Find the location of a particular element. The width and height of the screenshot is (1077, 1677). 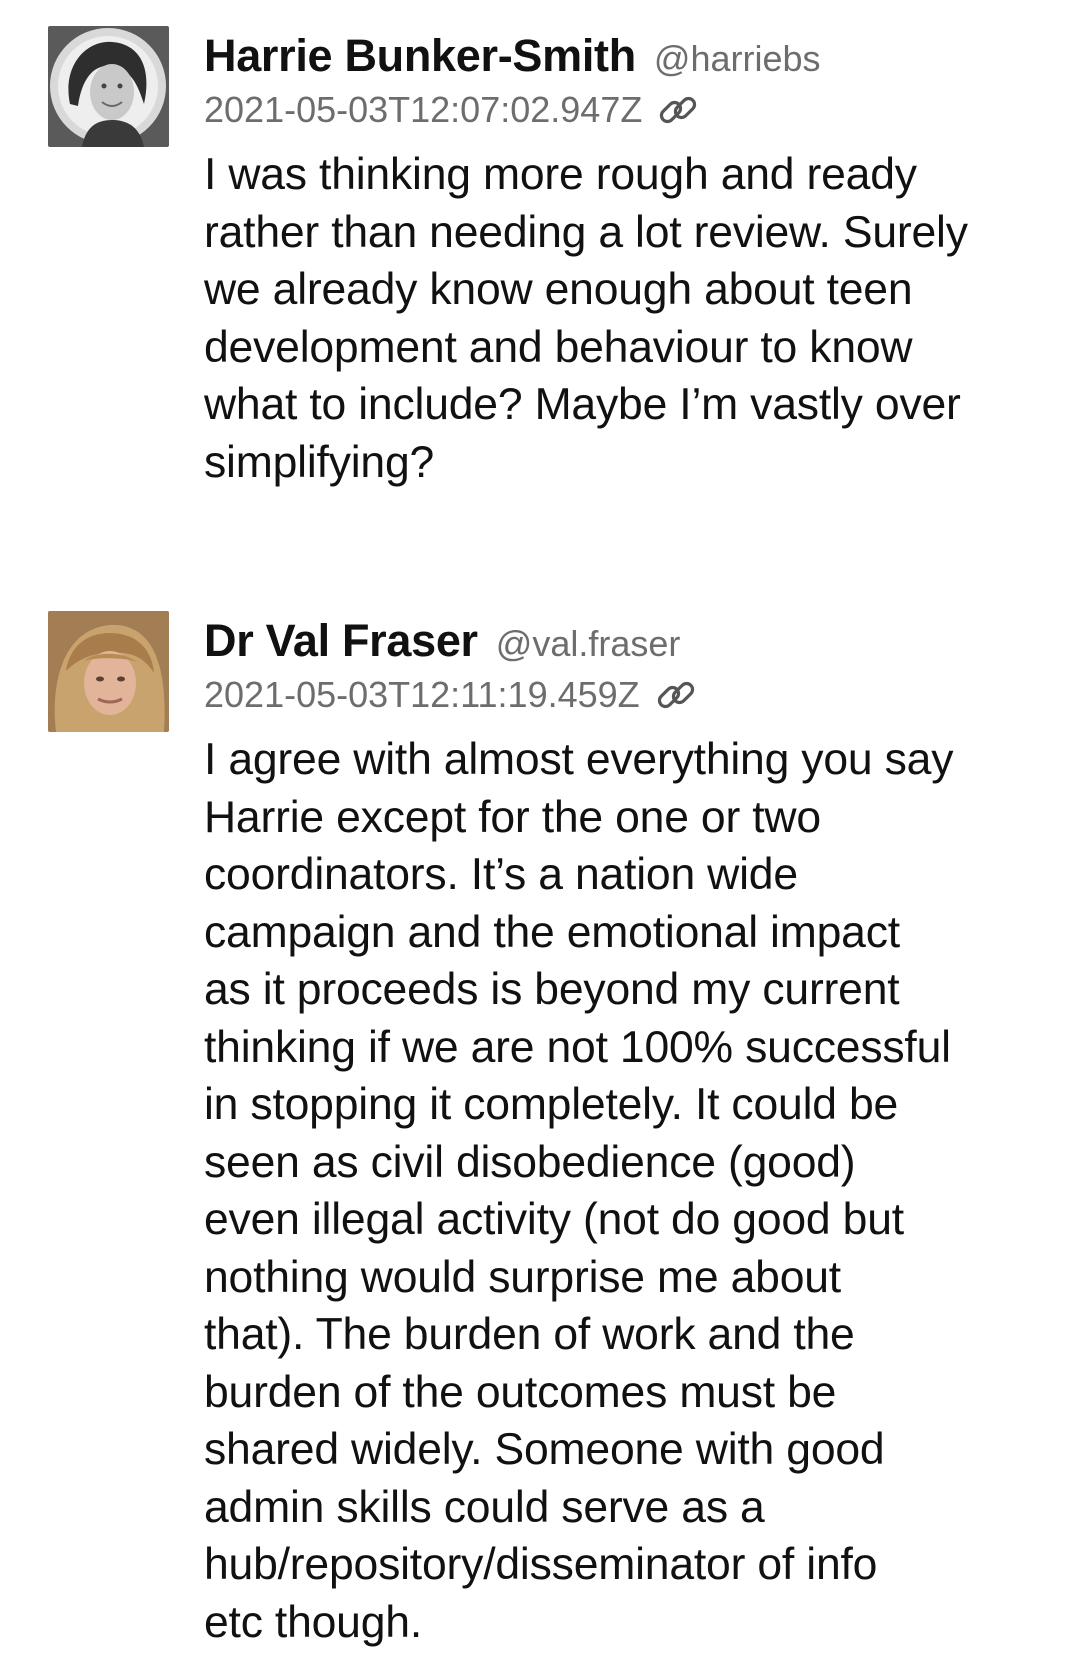

message-meta: 2021-05-03T12:11:19.459Z is located at coordinates (624, 695).